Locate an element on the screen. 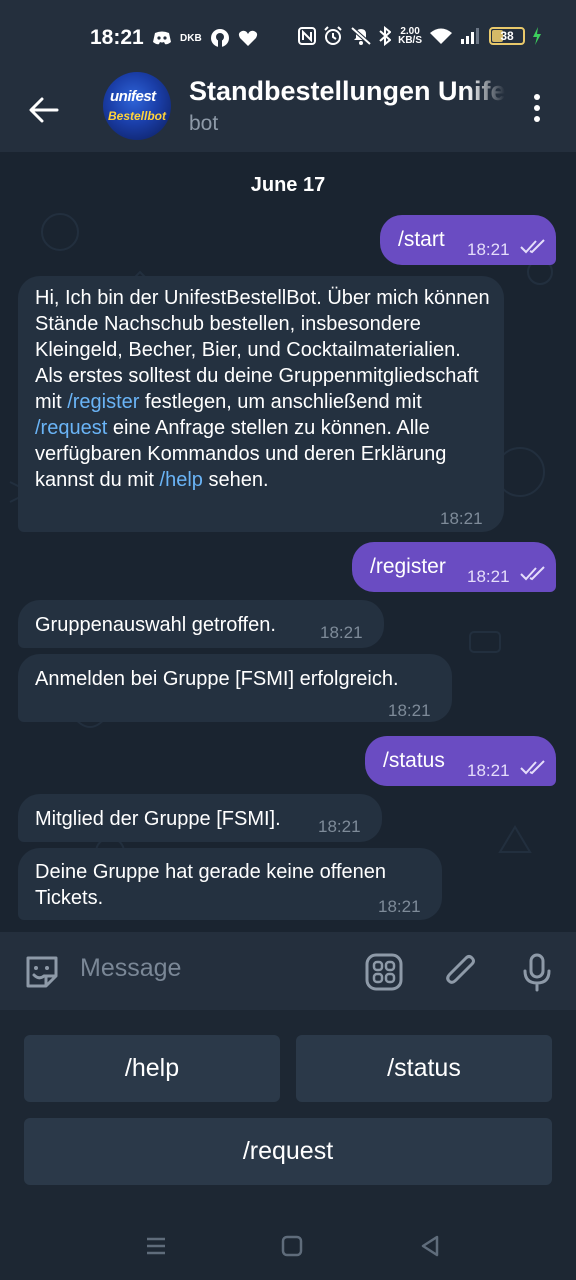 Image resolution: width=576 pixels, height=1280 pixels. emoji-button is located at coordinates (42, 972).